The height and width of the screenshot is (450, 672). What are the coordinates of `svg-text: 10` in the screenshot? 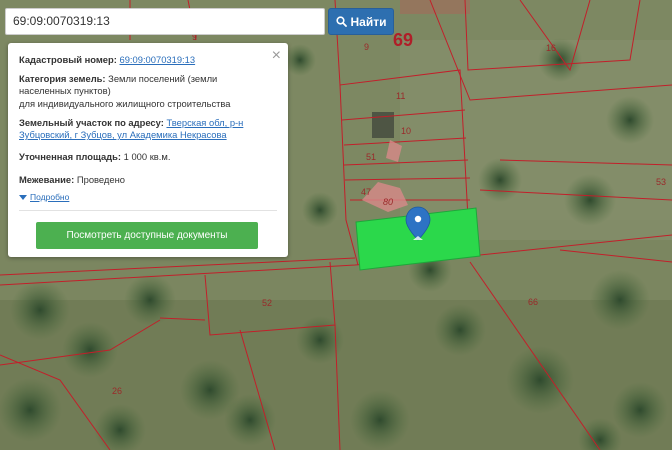 It's located at (406, 131).